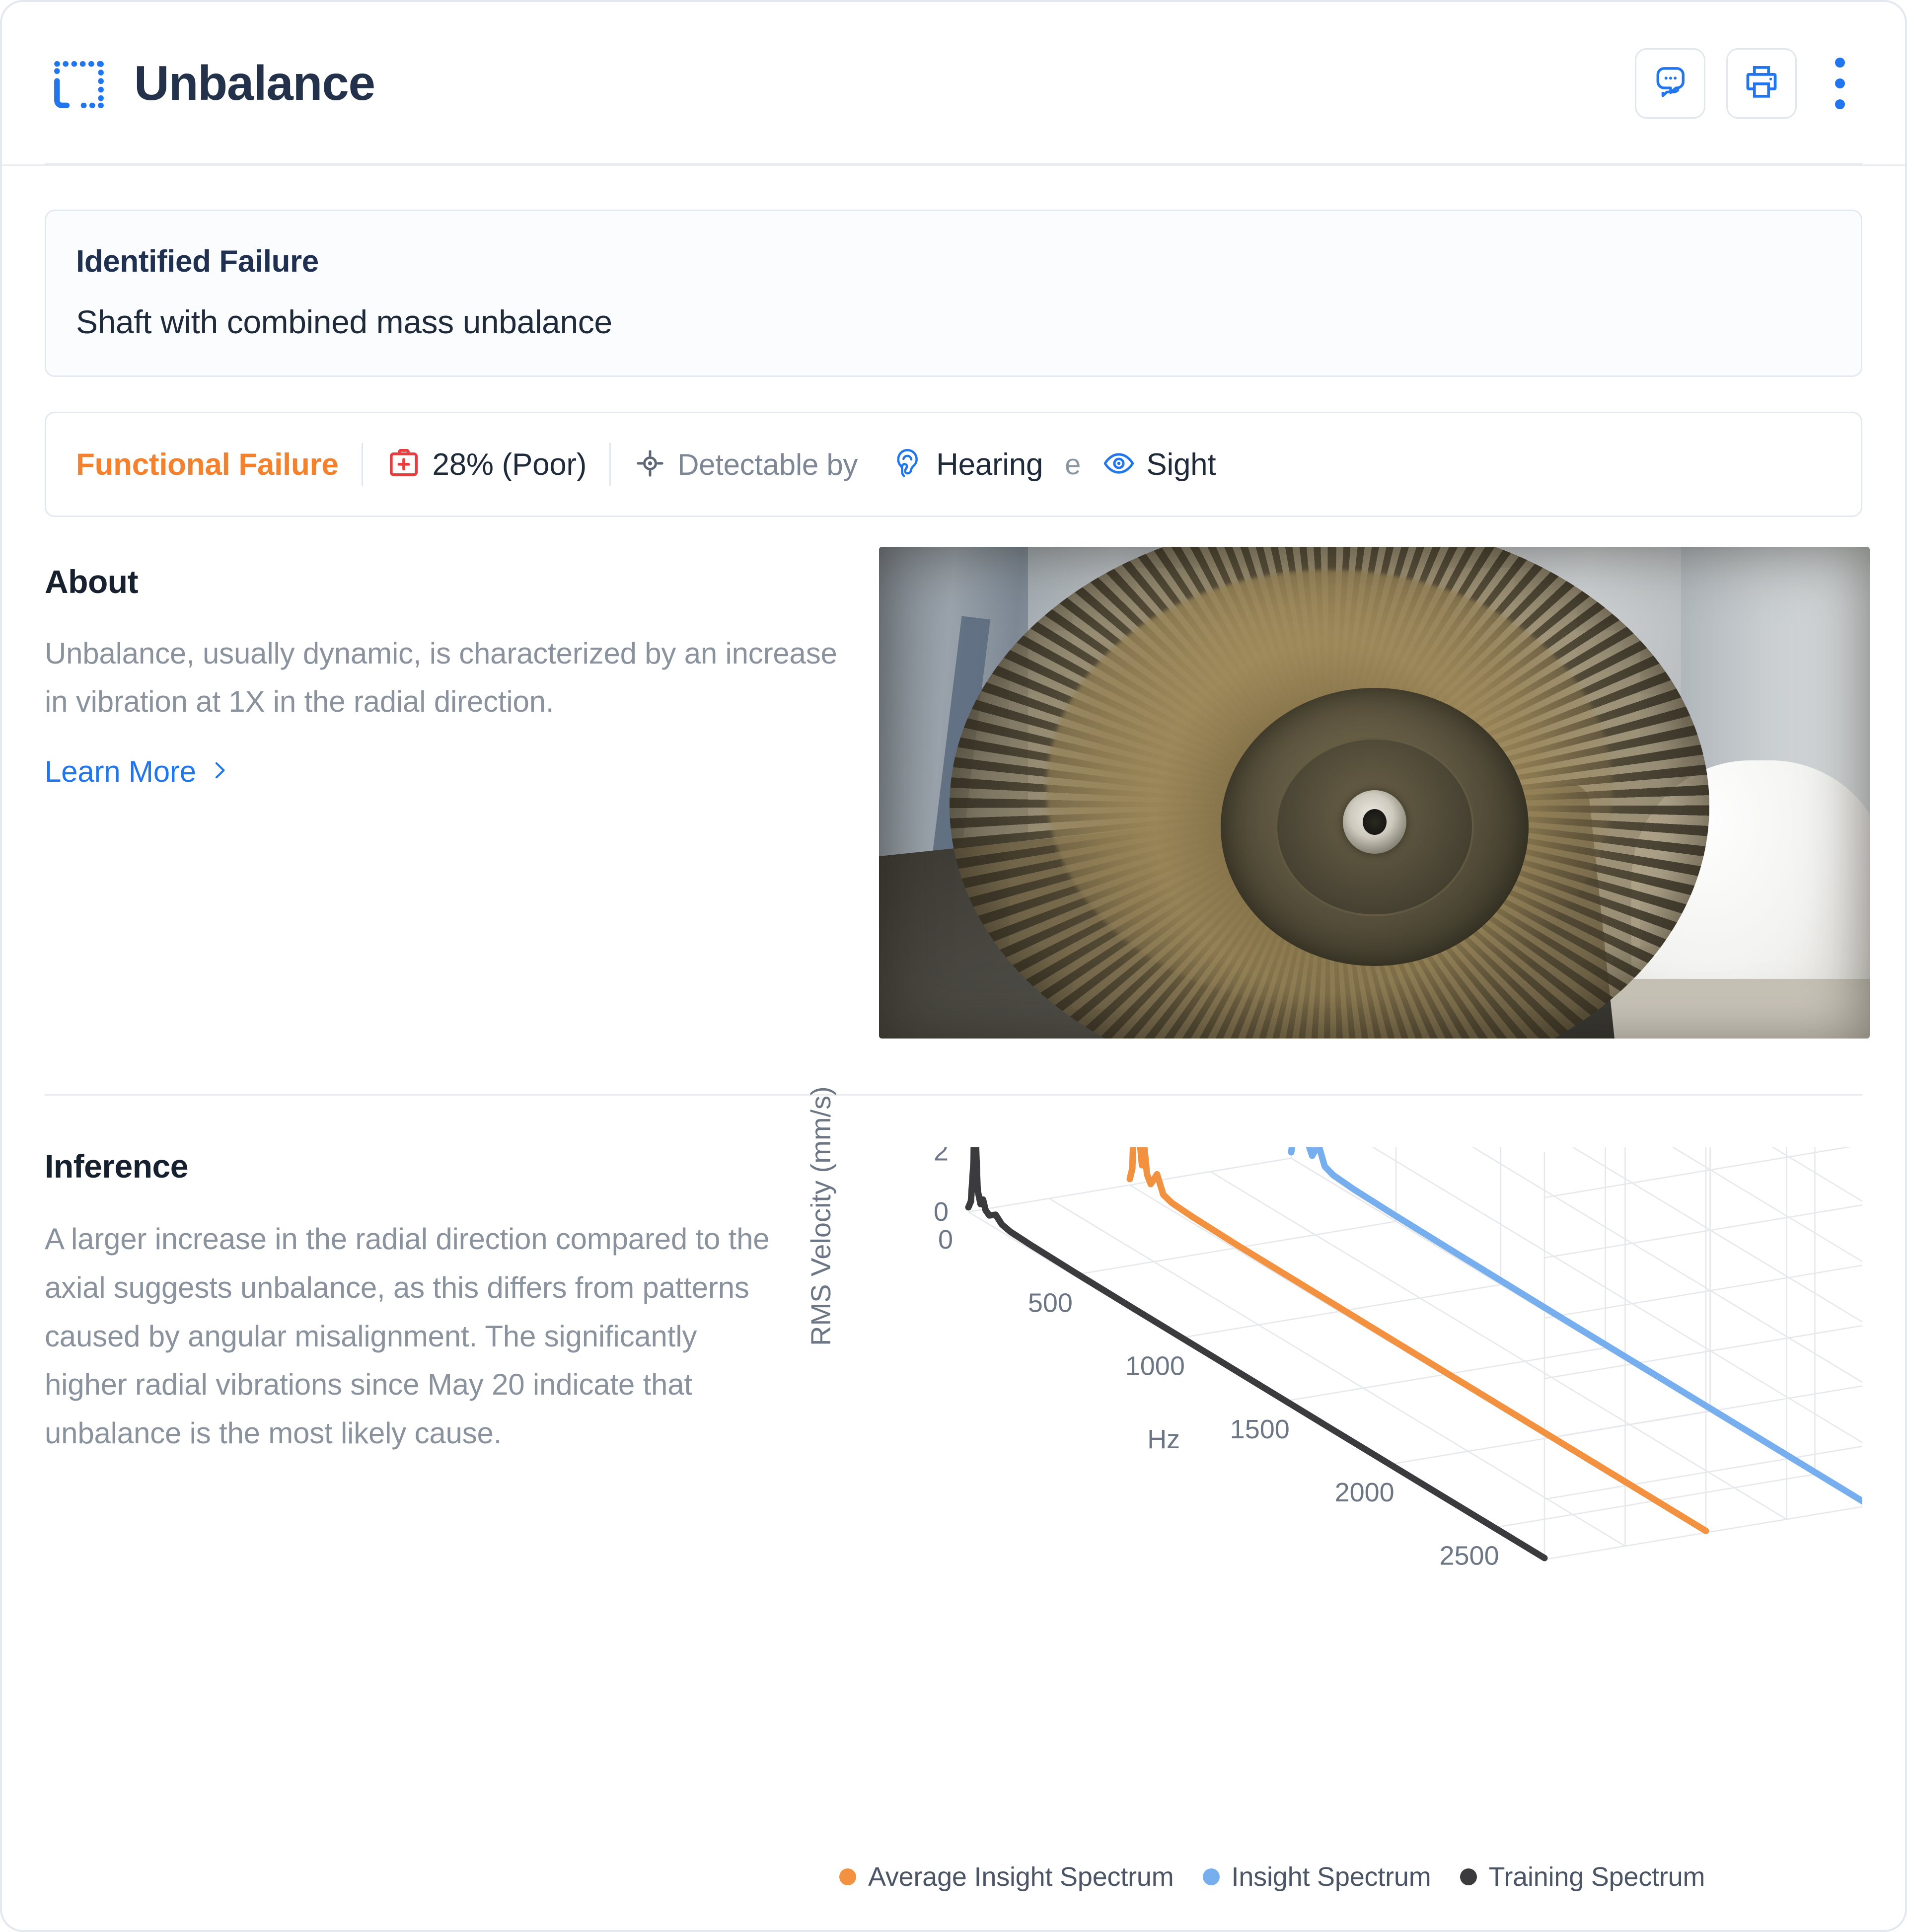 This screenshot has width=1907, height=1932. What do you see at coordinates (219, 771) in the screenshot?
I see `chevron-right-icon` at bounding box center [219, 771].